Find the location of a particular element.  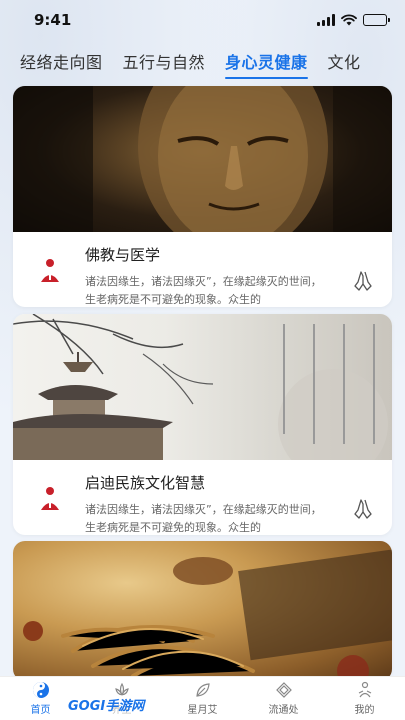

category-tabs: 经络走向图 五行与自然 身心灵健康 文化 is located at coordinates (202, 64).